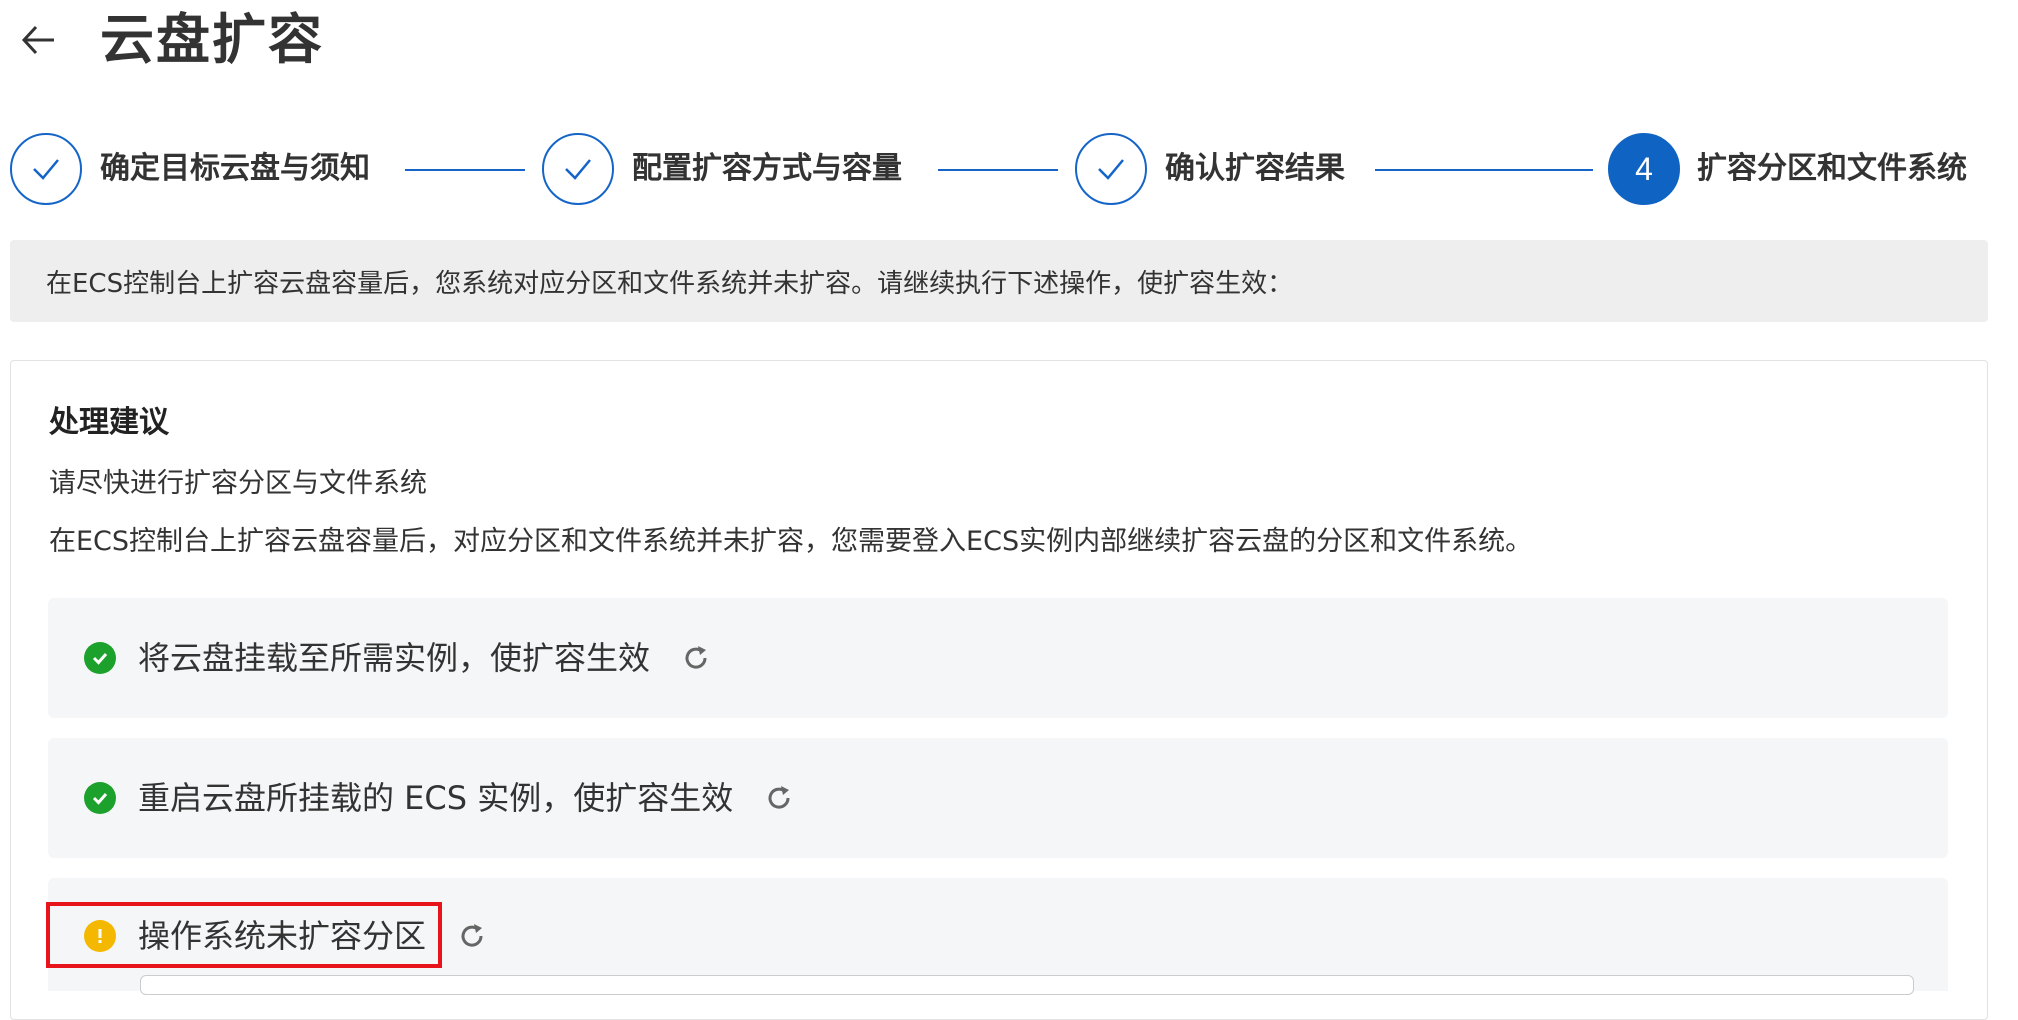  What do you see at coordinates (998, 658) in the screenshot?
I see `task-item: 将云盘挂载至所需实例，使扩容生效` at bounding box center [998, 658].